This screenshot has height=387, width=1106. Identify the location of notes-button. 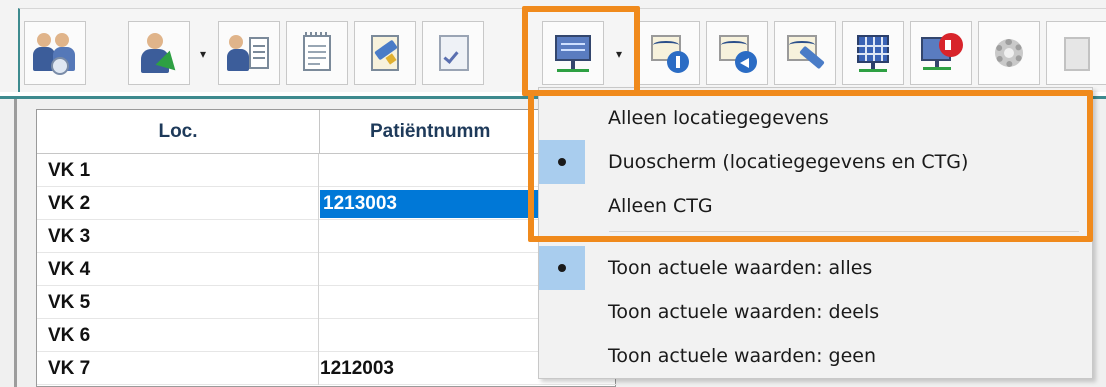
(317, 53).